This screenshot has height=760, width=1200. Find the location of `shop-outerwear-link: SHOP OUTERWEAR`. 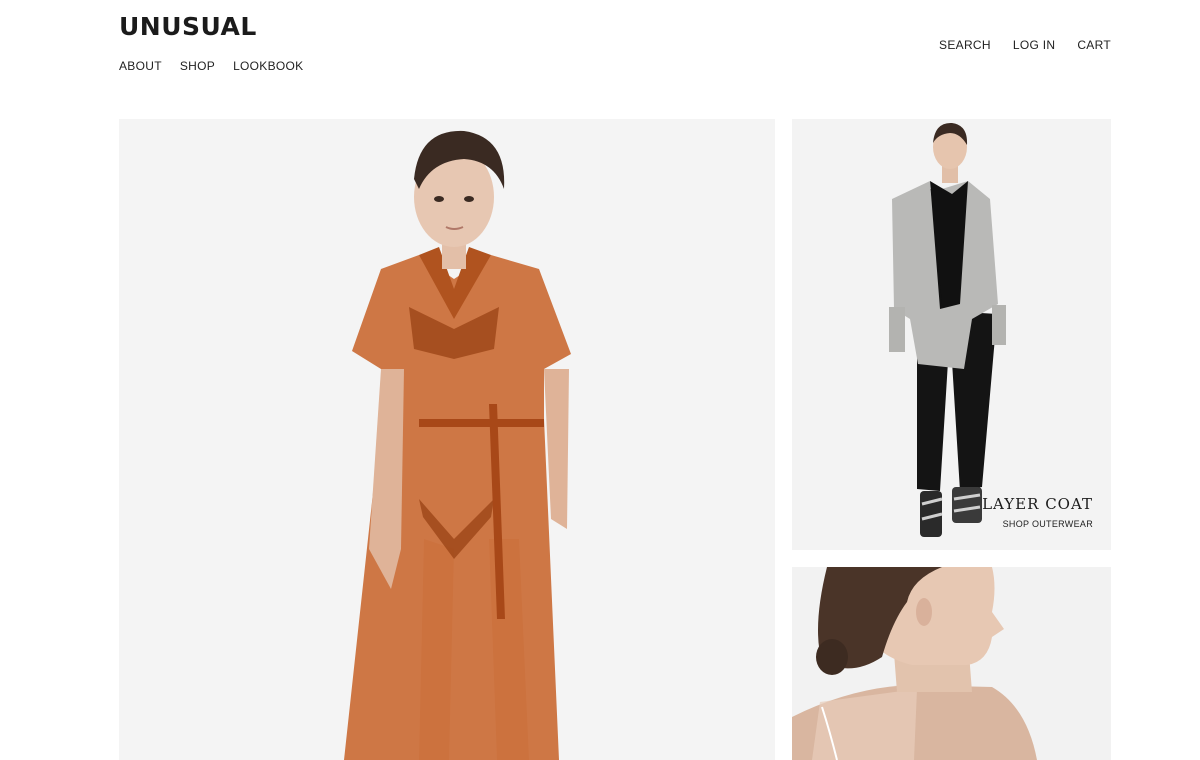

shop-outerwear-link: SHOP OUTERWEAR is located at coordinates (1037, 524).